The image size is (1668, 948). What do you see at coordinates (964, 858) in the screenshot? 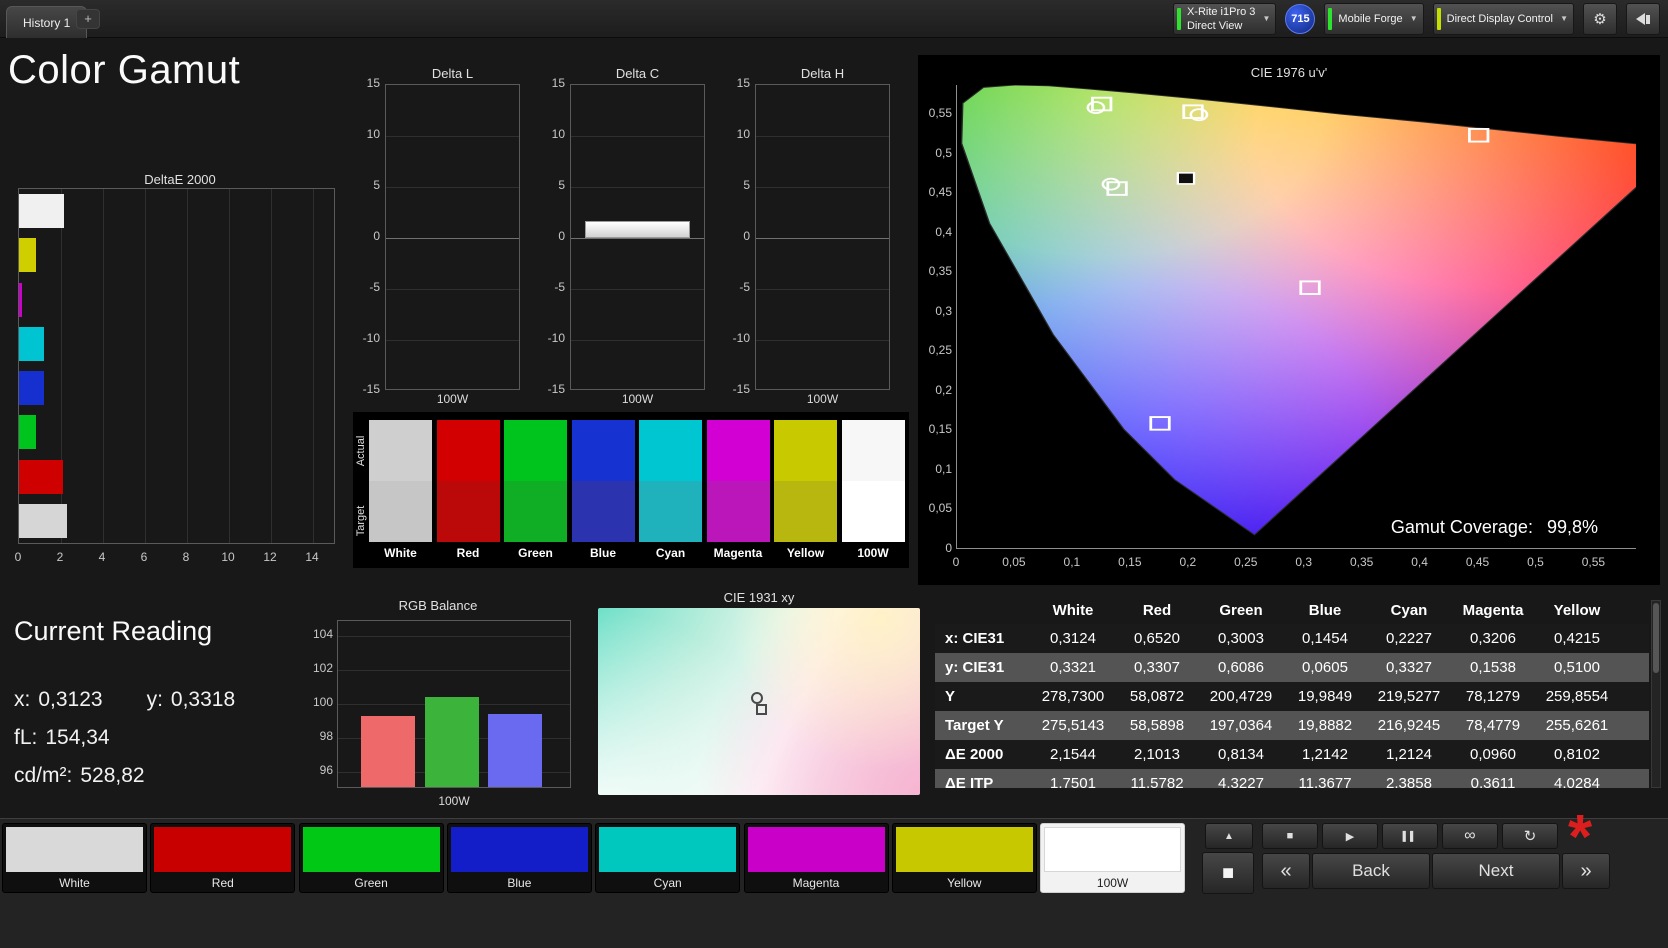
I see `pattern-button-yellow: Yellow` at bounding box center [964, 858].